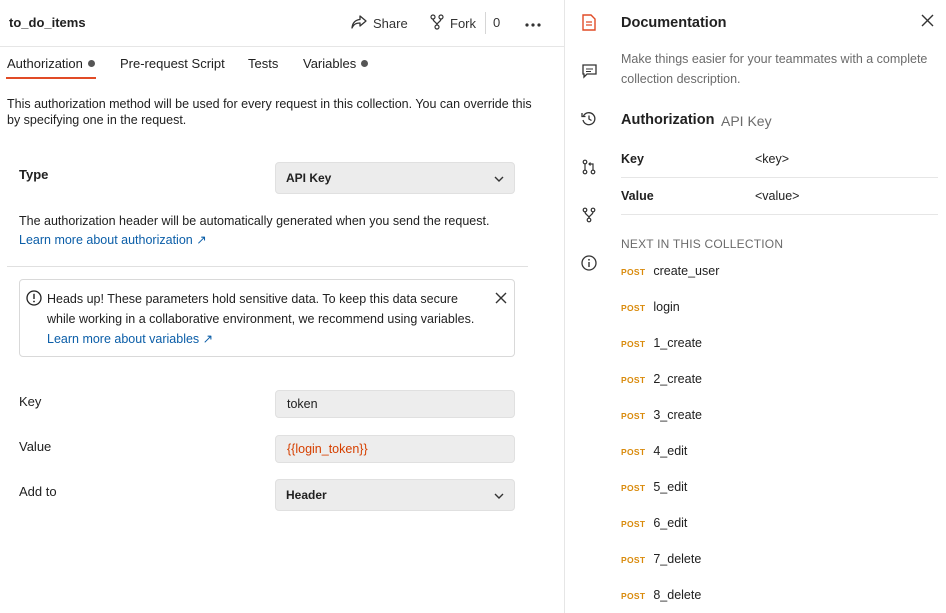  I want to click on request-item: POST 3_create, so click(661, 418).